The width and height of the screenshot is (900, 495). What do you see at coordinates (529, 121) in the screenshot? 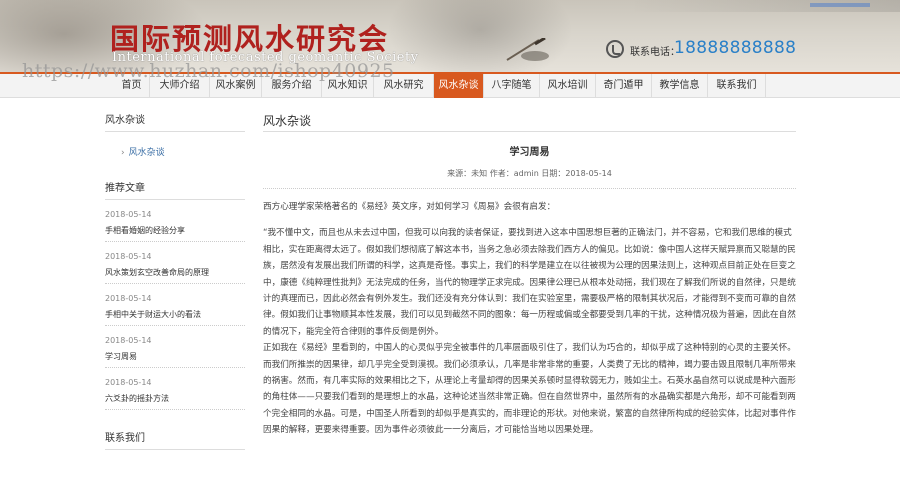
I see `section-title: 风水杂谈` at bounding box center [529, 121].